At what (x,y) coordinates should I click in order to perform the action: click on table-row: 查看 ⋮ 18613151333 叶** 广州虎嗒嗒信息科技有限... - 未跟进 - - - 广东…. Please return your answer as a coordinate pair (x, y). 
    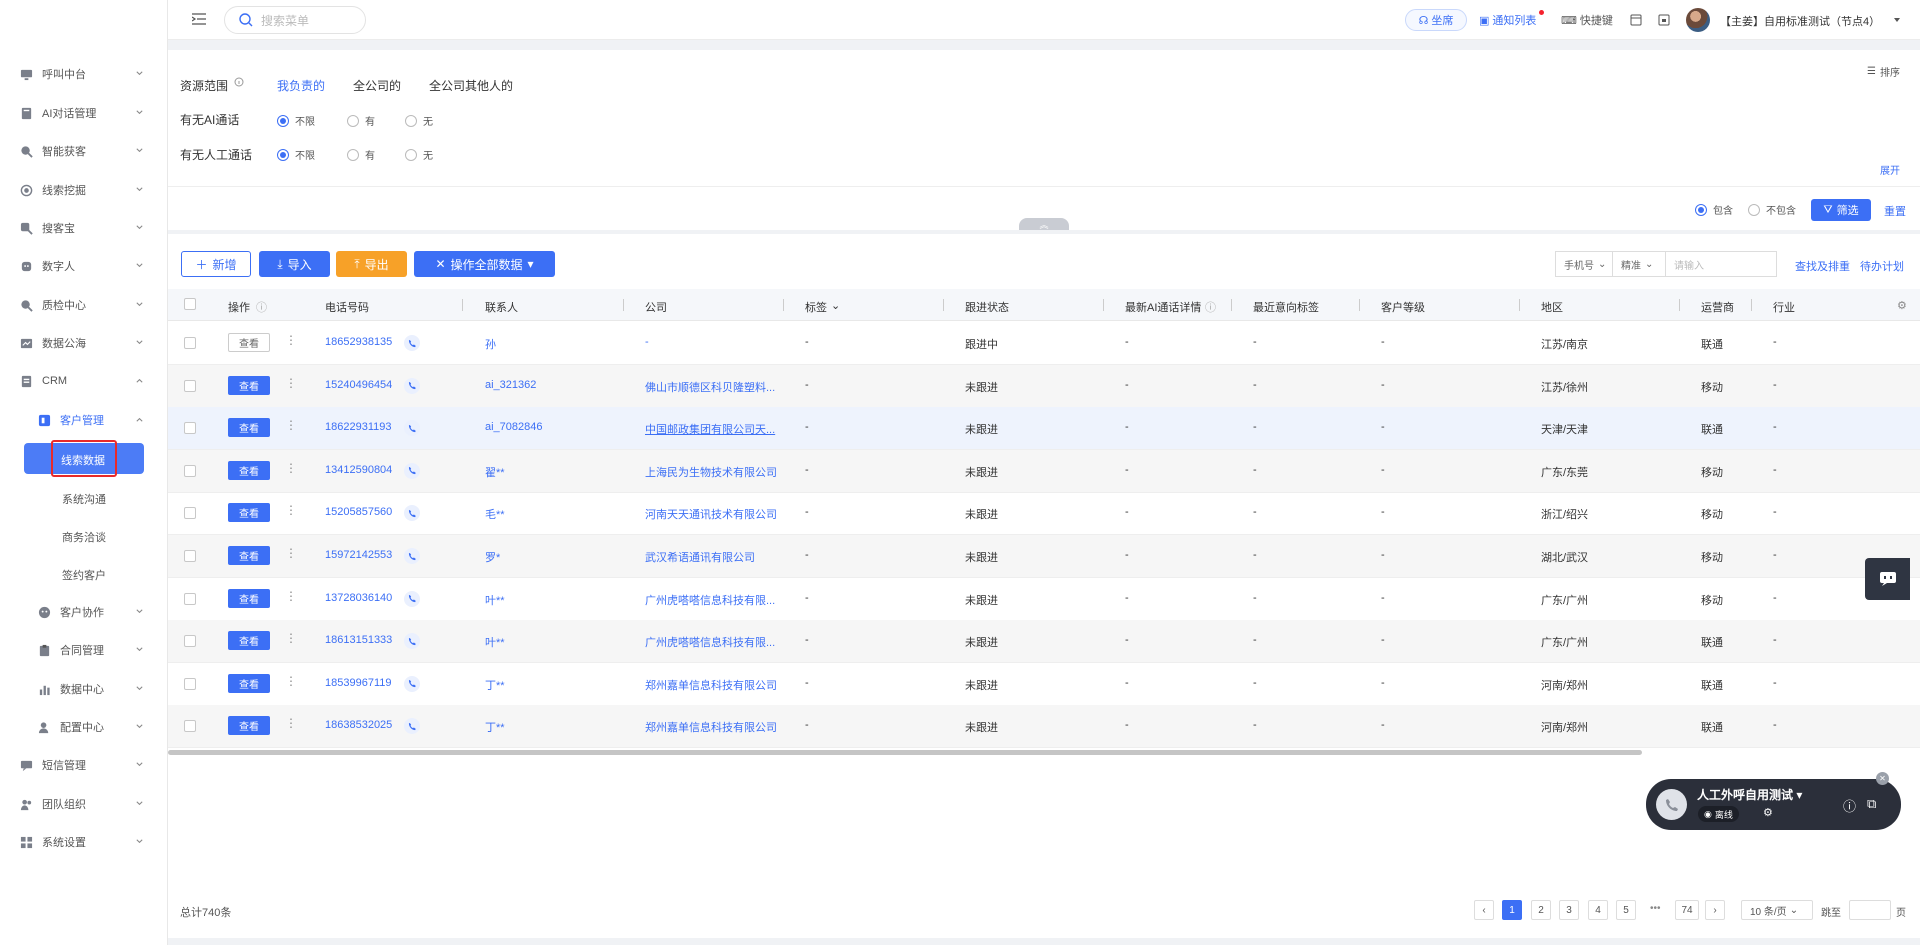
    Looking at the image, I should click on (1044, 642).